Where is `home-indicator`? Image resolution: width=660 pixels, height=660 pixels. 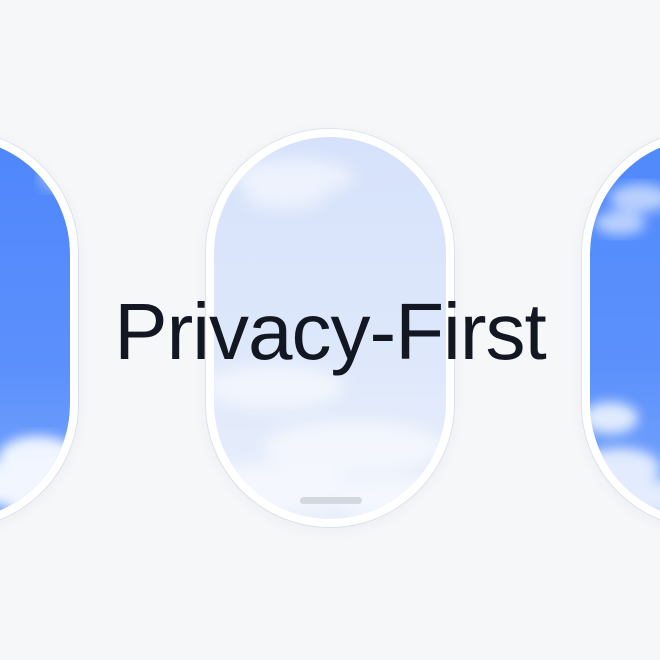 home-indicator is located at coordinates (331, 500).